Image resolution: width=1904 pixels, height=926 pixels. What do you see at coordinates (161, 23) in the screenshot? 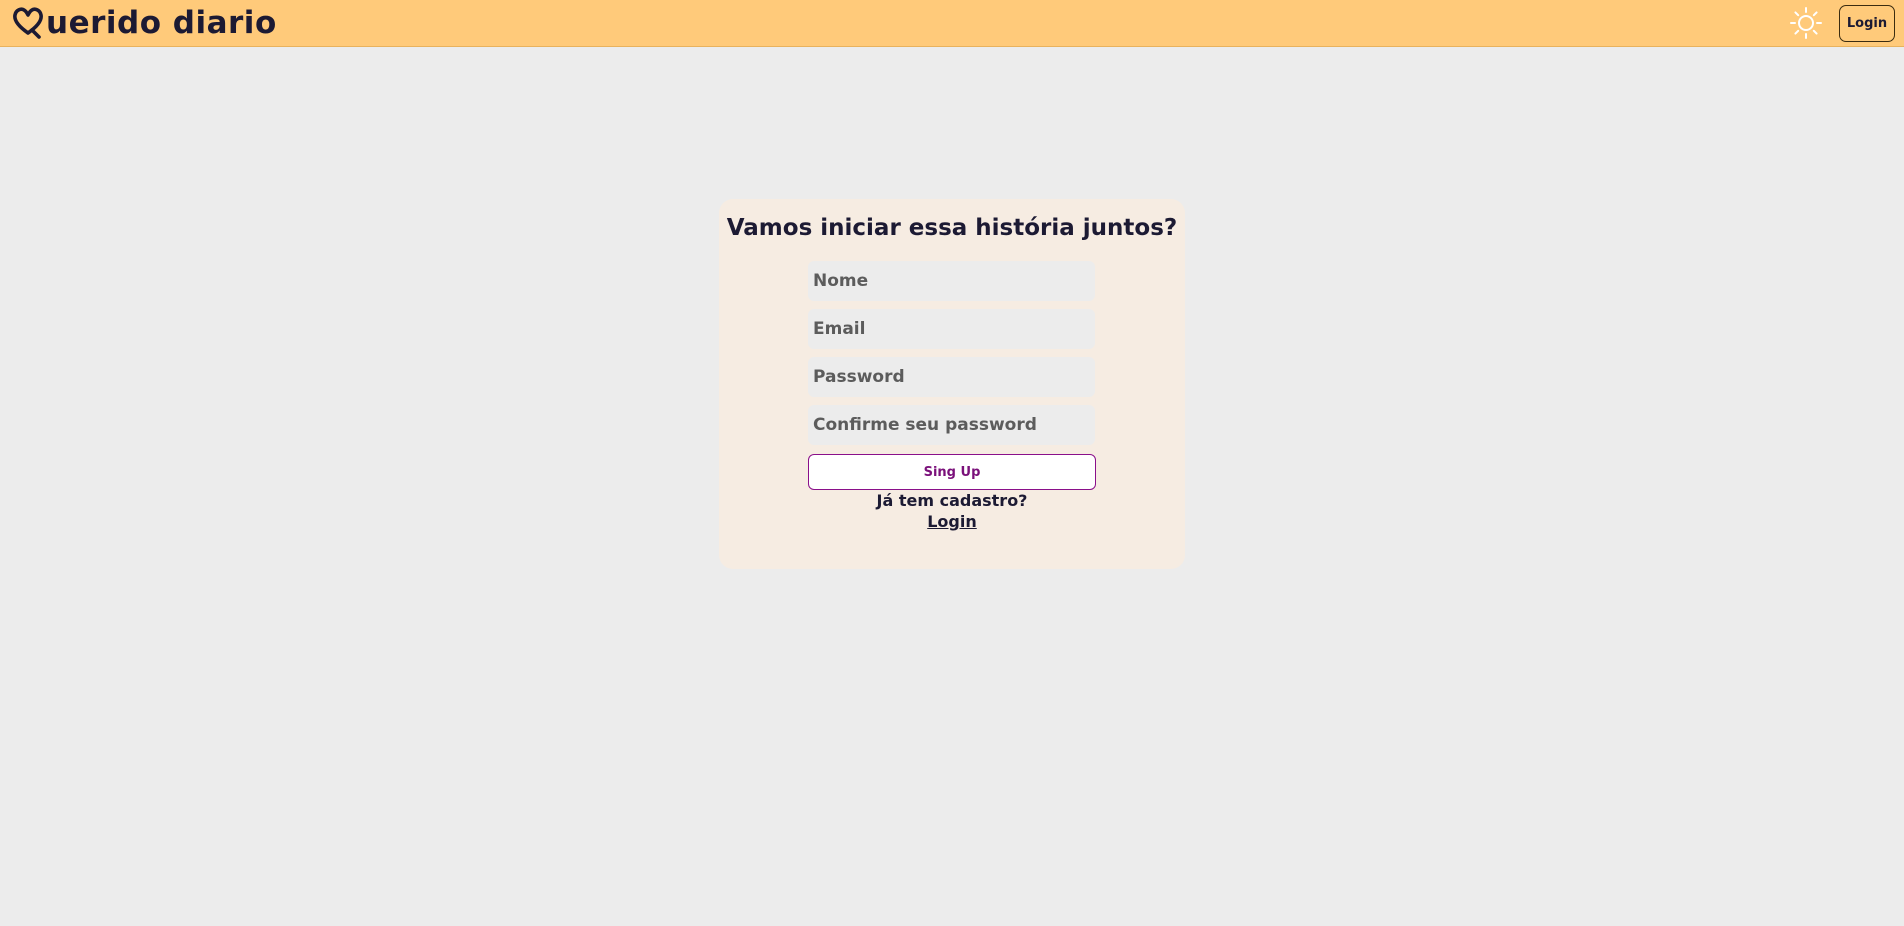
I see `brand-name: uerido diario` at bounding box center [161, 23].